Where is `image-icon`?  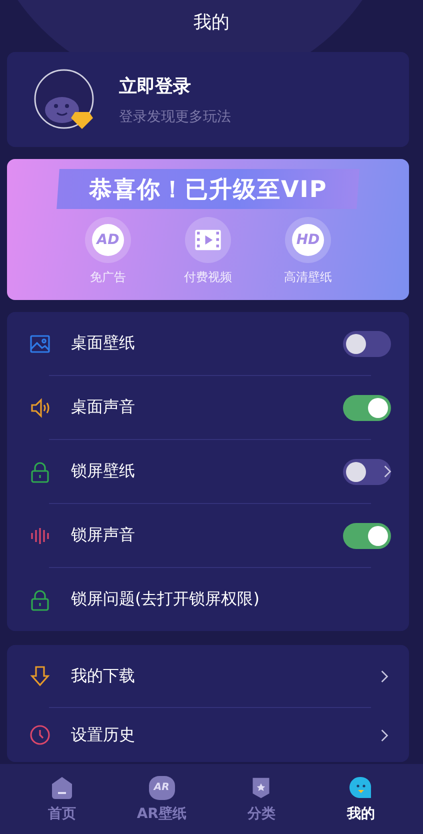
image-icon is located at coordinates (40, 343).